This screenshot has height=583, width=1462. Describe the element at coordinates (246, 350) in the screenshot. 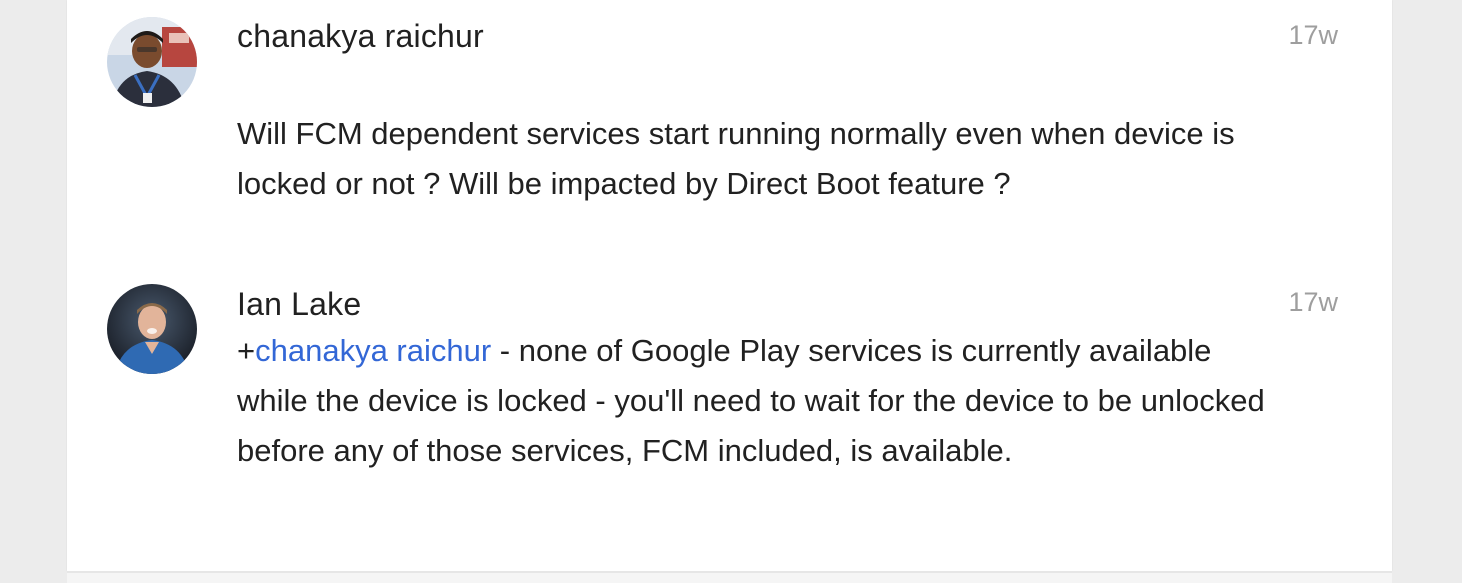

I see `mention-prefix: +` at that location.